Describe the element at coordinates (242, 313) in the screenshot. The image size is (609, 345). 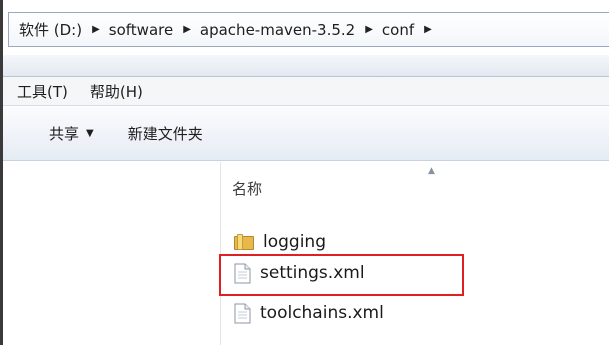
I see `xml-file-icon` at that location.